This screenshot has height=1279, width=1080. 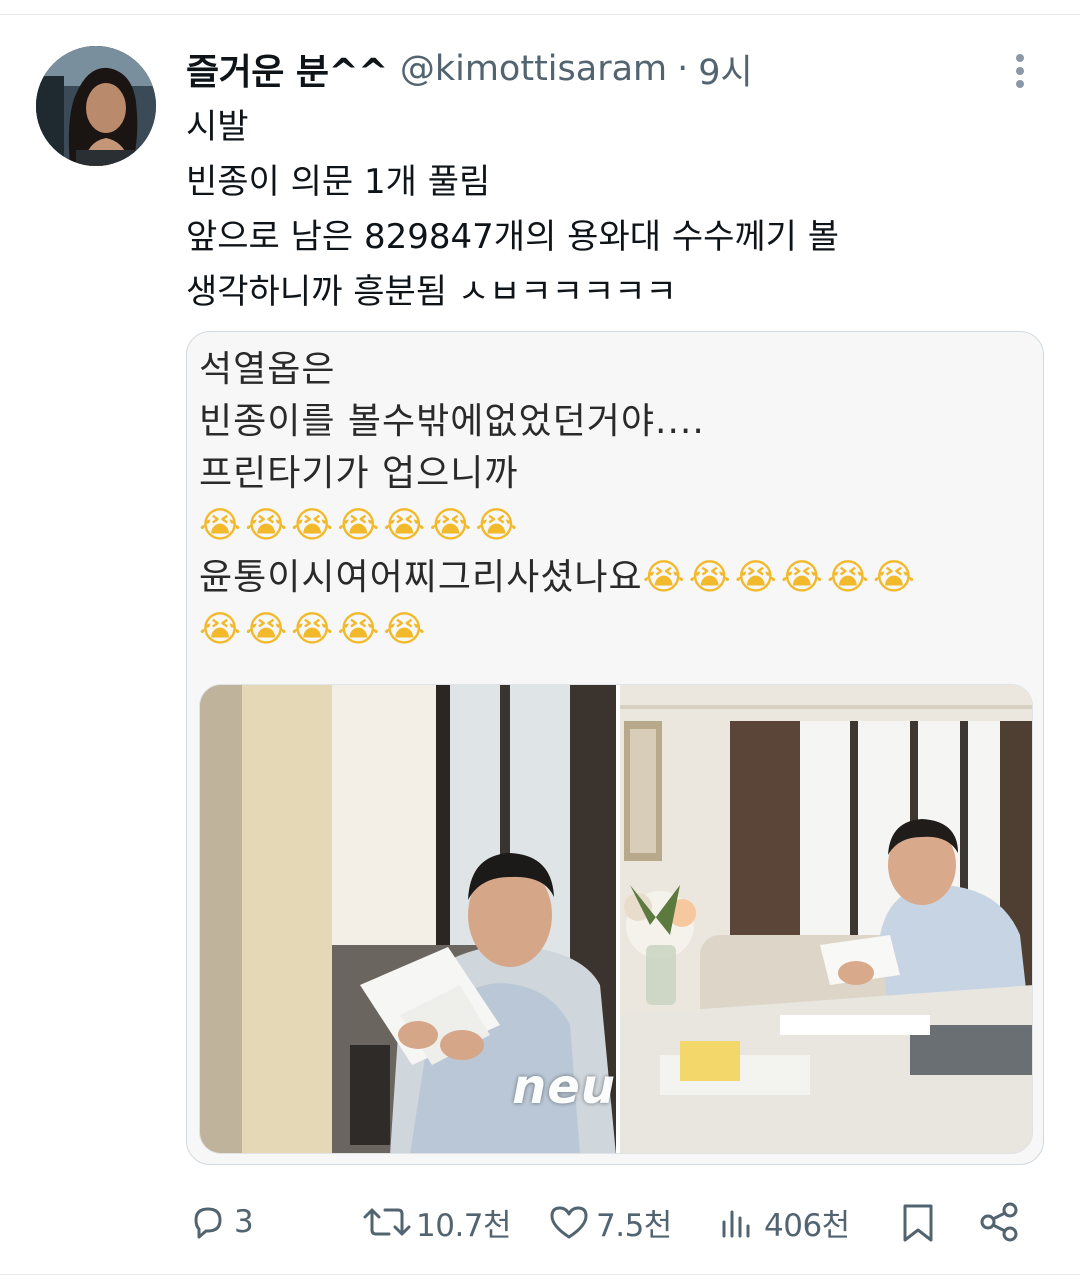 I want to click on reply-button: 3, so click(x=220, y=1222).